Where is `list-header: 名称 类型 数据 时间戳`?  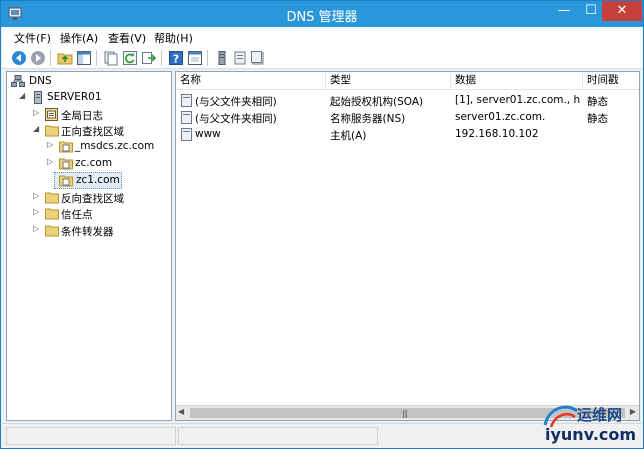
list-header: 名称 类型 数据 时间戳 is located at coordinates (407, 81).